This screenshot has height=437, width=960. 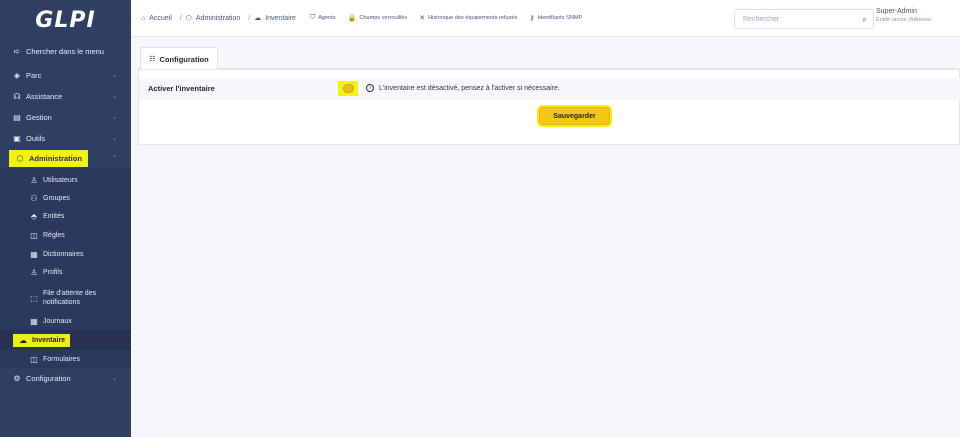 What do you see at coordinates (383, 18) in the screenshot?
I see `locked-fields-label: Champs verrouillés` at bounding box center [383, 18].